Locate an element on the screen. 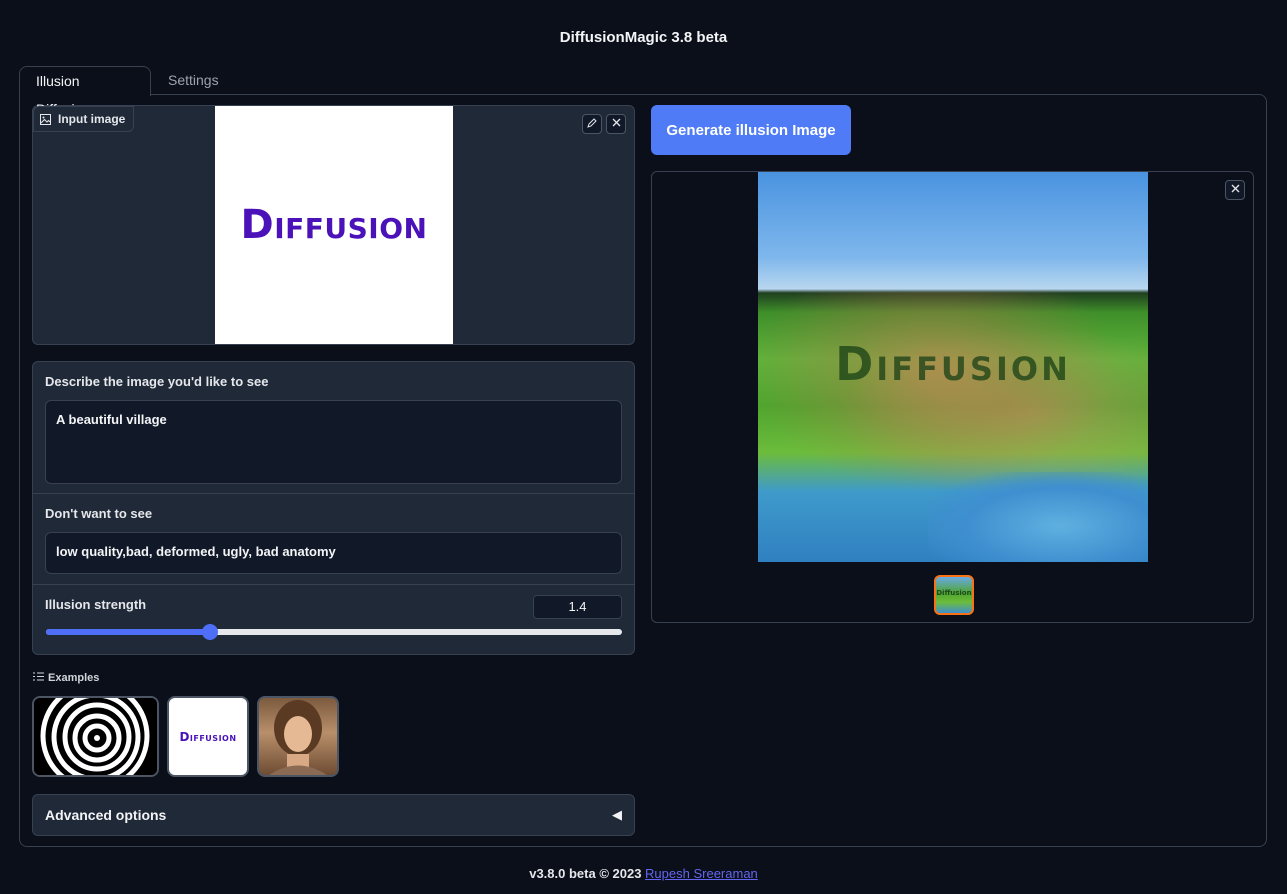 The height and width of the screenshot is (894, 1287). slider-fill is located at coordinates (128, 632).